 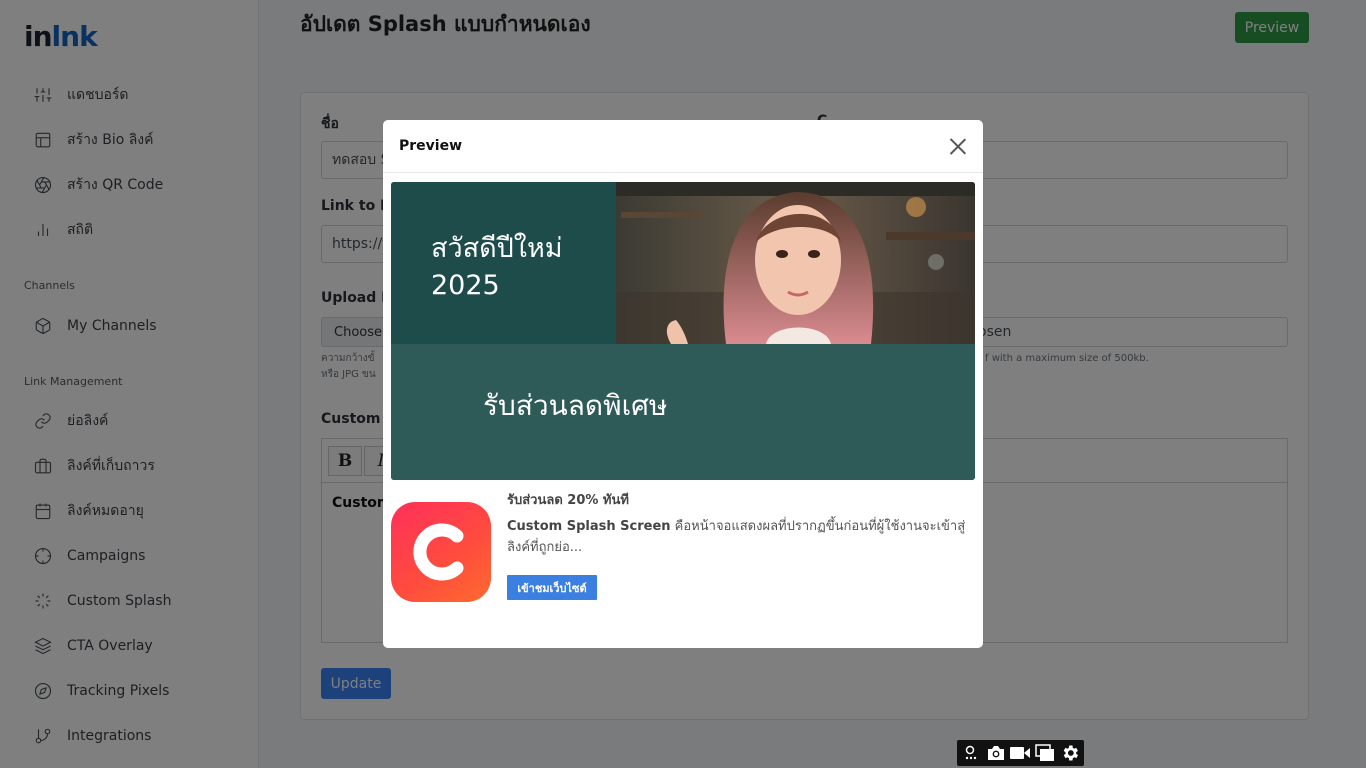 What do you see at coordinates (971, 753) in the screenshot?
I see `attach-icon` at bounding box center [971, 753].